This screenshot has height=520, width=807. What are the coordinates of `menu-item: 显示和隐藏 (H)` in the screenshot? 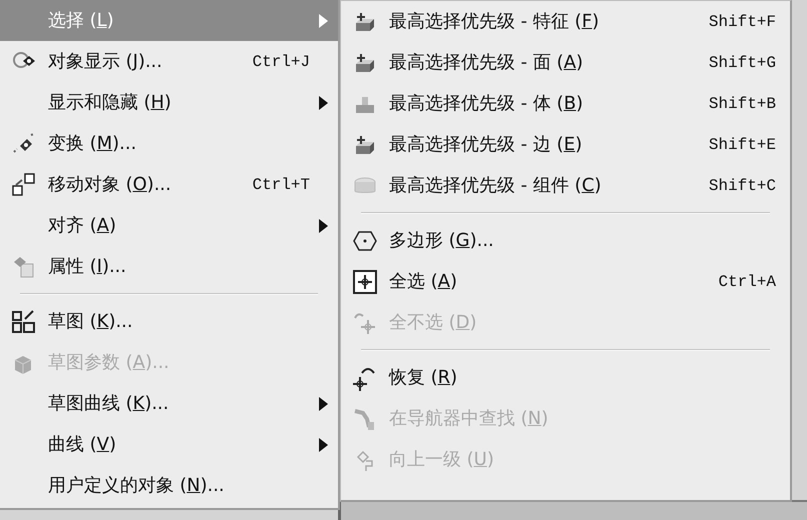 It's located at (169, 102).